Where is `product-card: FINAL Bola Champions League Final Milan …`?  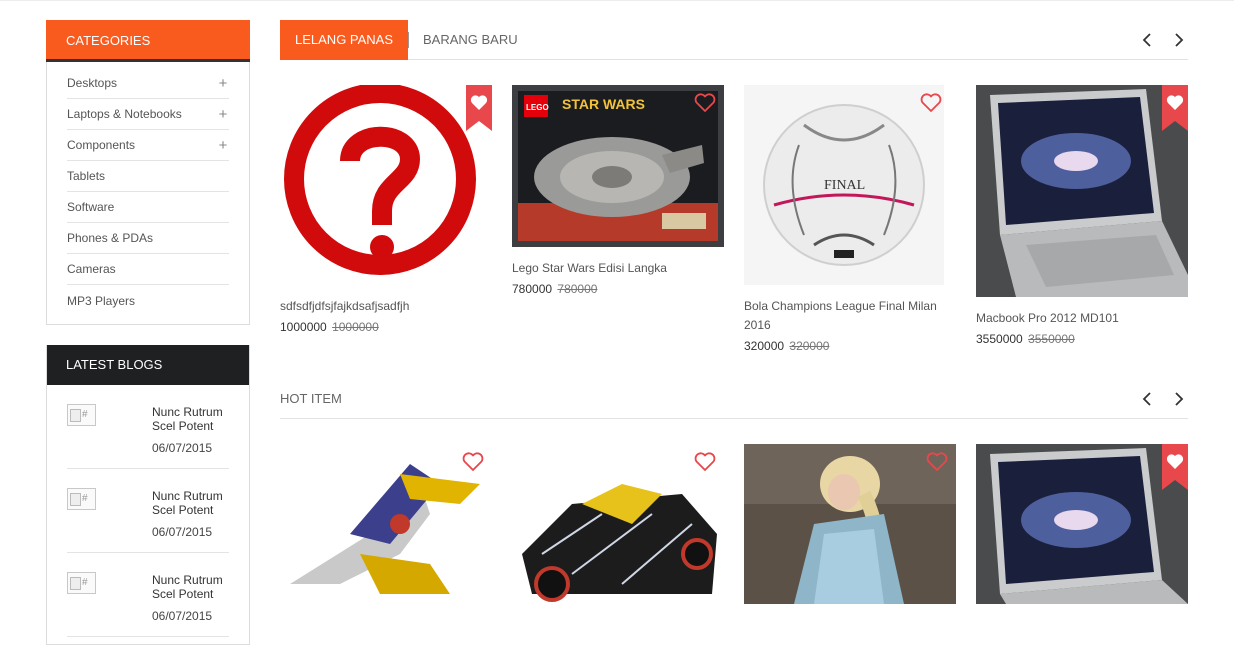 product-card: FINAL Bola Champions League Final Milan … is located at coordinates (850, 219).